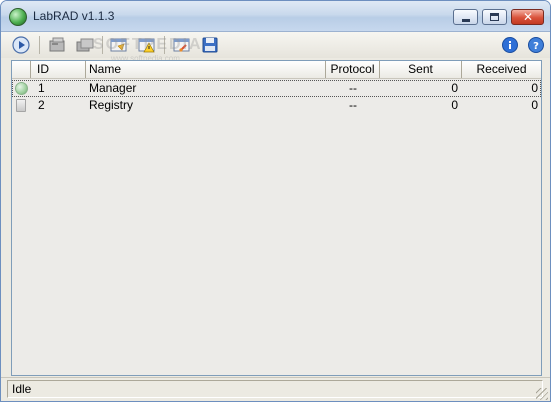  Describe the element at coordinates (74, 16) in the screenshot. I see `window-title: LabRAD v1.1.3` at that location.